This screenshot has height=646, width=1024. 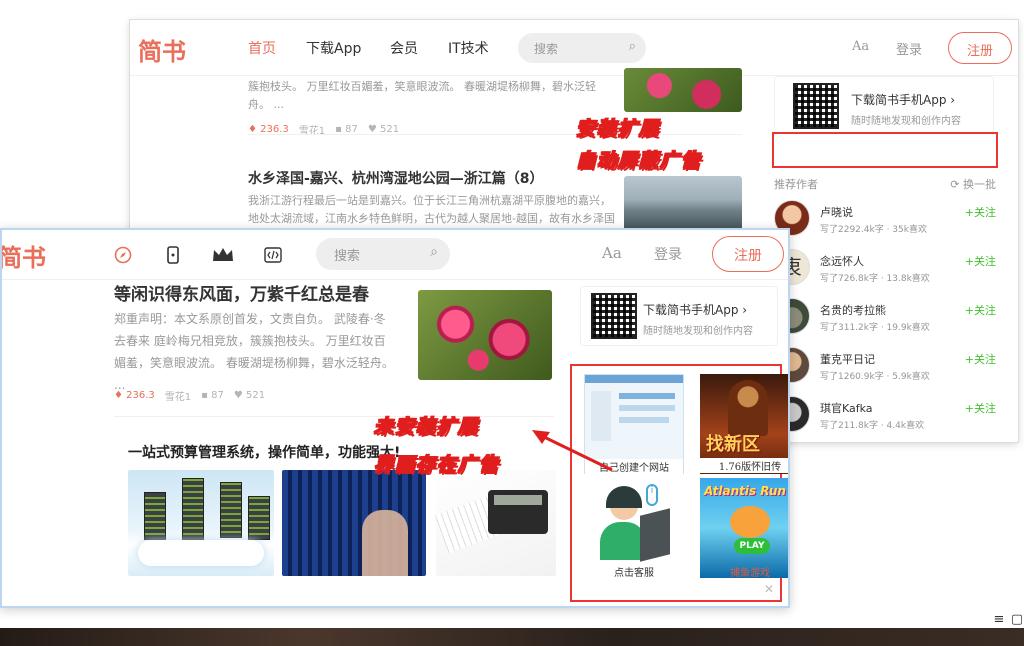 What do you see at coordinates (123, 255) in the screenshot?
I see `compass-icon` at bounding box center [123, 255].